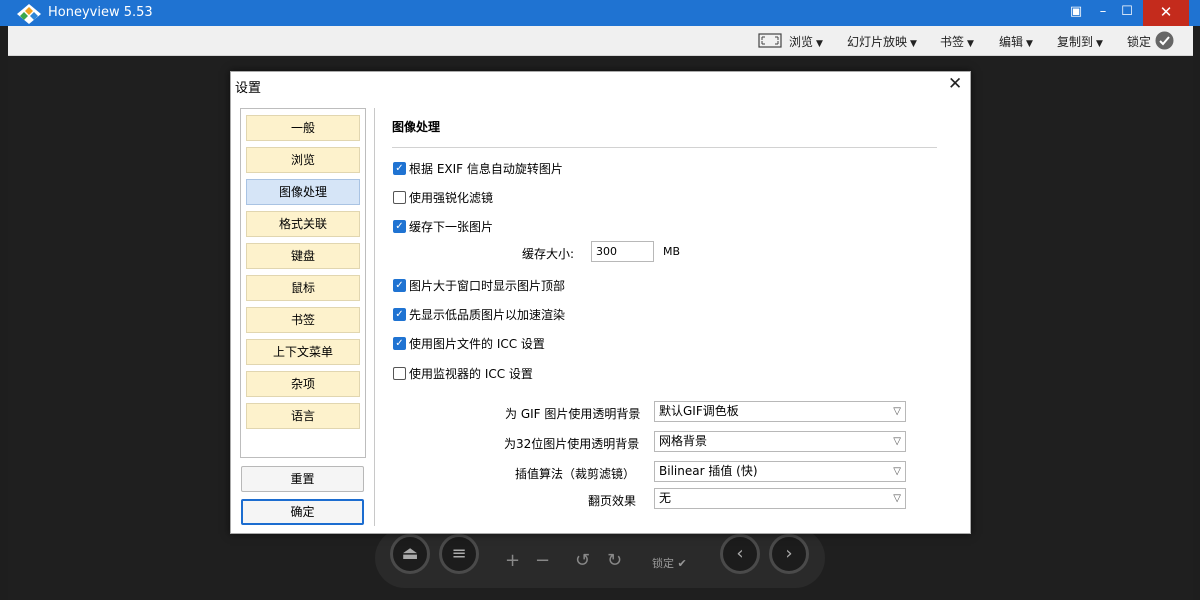 Image resolution: width=1200 pixels, height=600 pixels. I want to click on option-cache-next: ✓ 缓存下一张图片, so click(443, 226).